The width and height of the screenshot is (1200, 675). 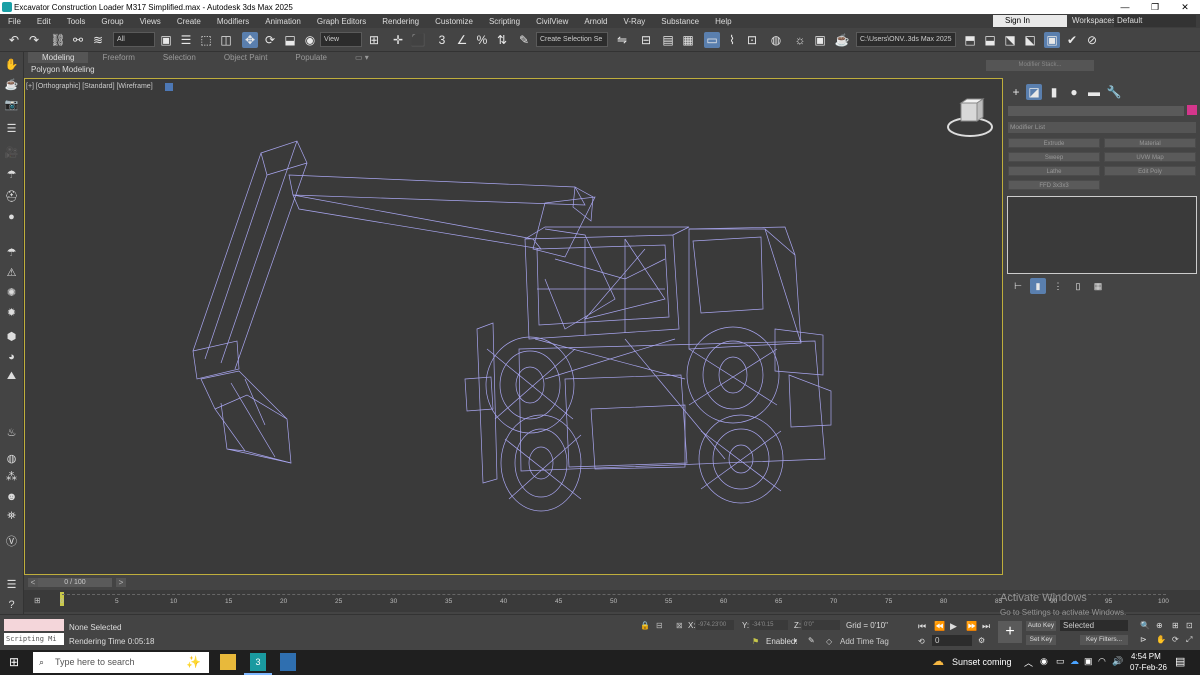 What do you see at coordinates (864, 641) in the screenshot?
I see `add-time-tag: Add Time Tag` at bounding box center [864, 641].